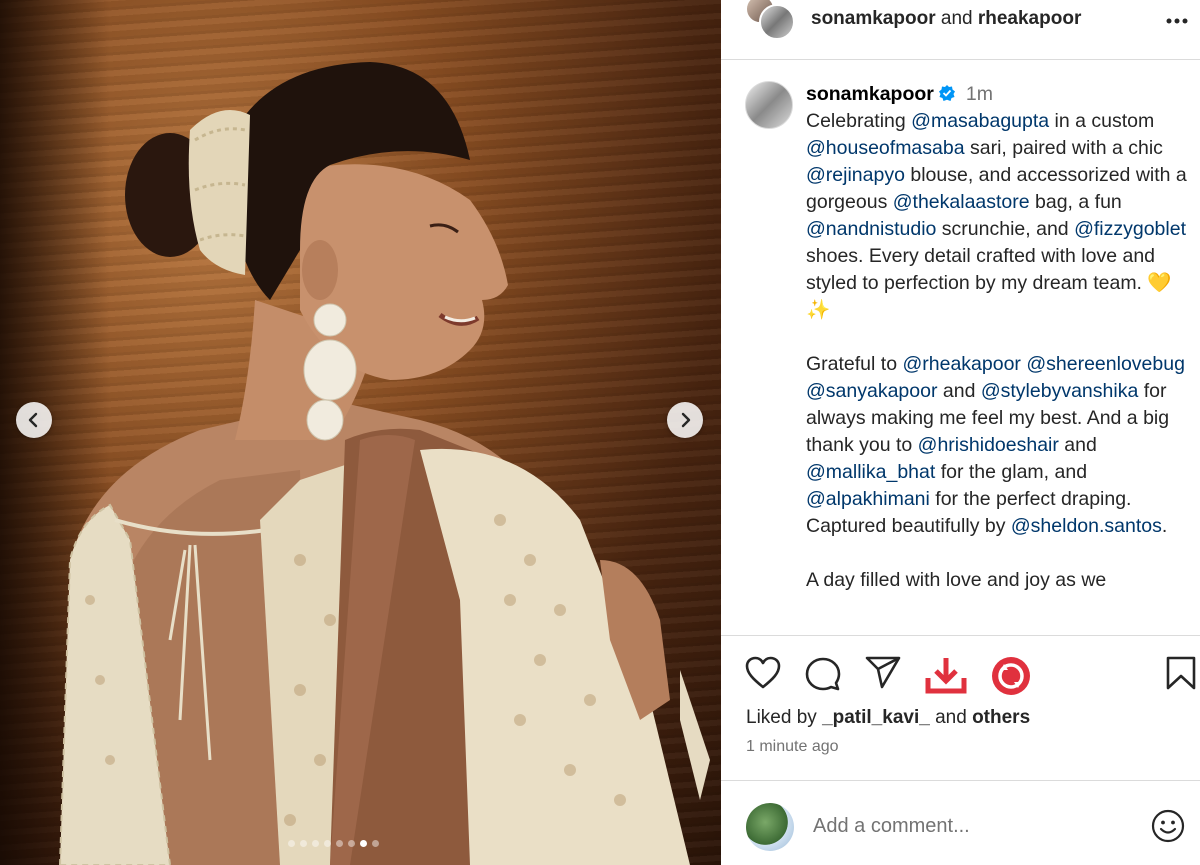 Image resolution: width=1200 pixels, height=865 pixels. I want to click on verified-badge-icon, so click(946, 93).